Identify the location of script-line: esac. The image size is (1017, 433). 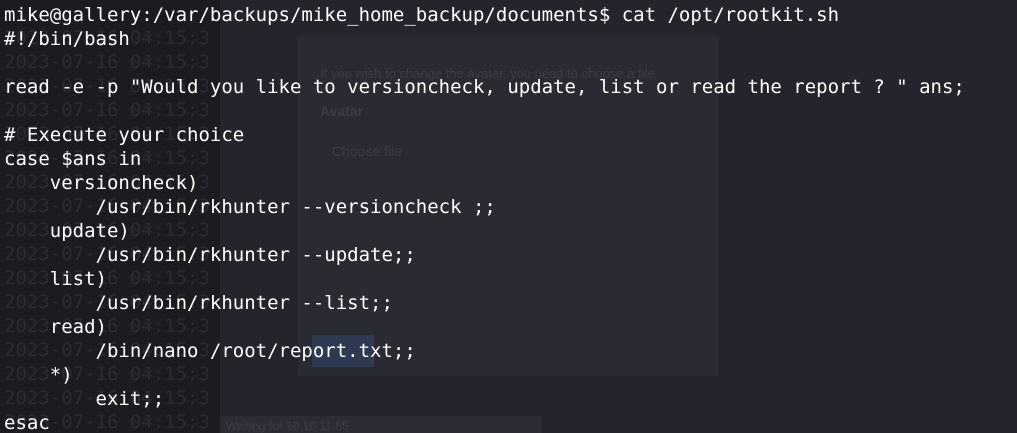
(27, 422).